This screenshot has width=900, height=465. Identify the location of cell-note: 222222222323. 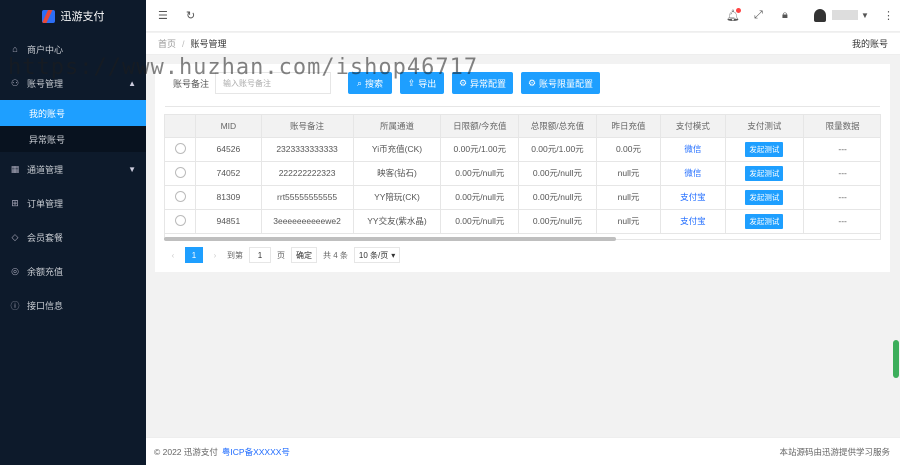
(307, 173).